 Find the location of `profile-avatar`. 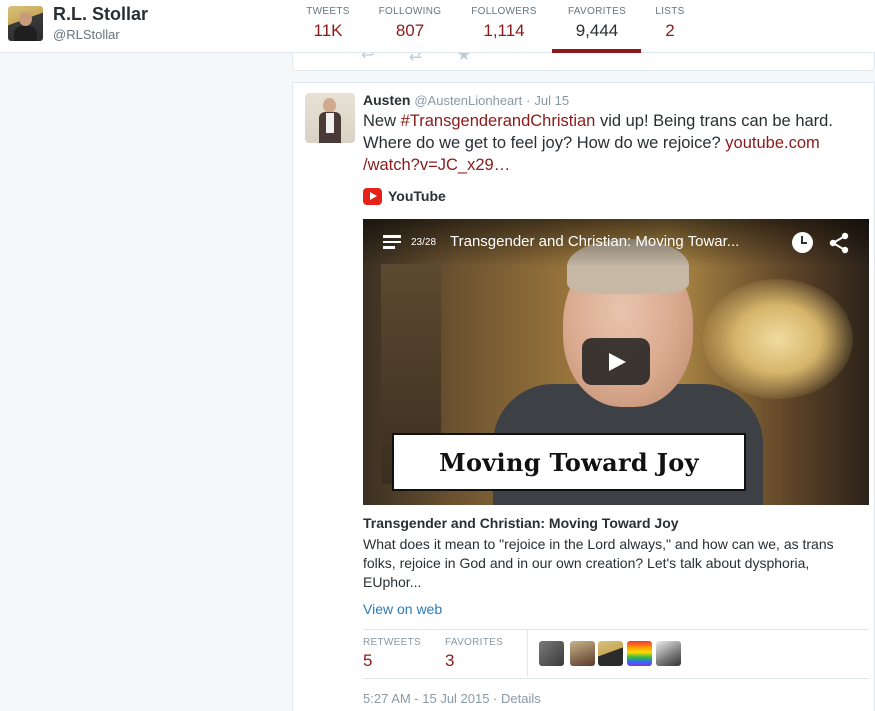

profile-avatar is located at coordinates (25, 23).